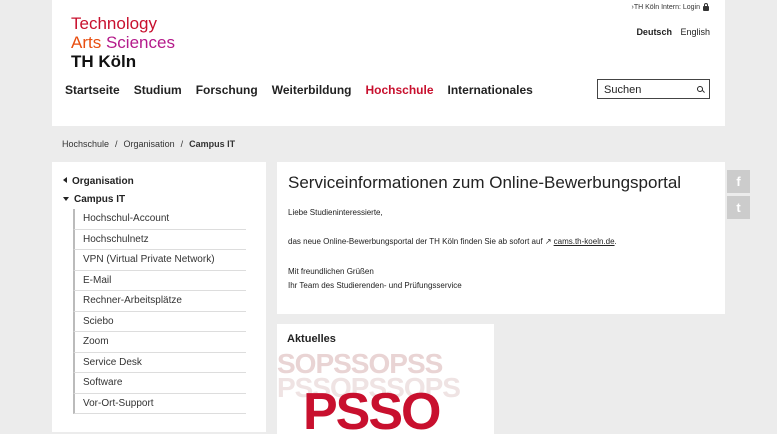 The width and height of the screenshot is (777, 434). I want to click on sidebar-item-vpn: VPN (Virtual Private Network), so click(159, 260).